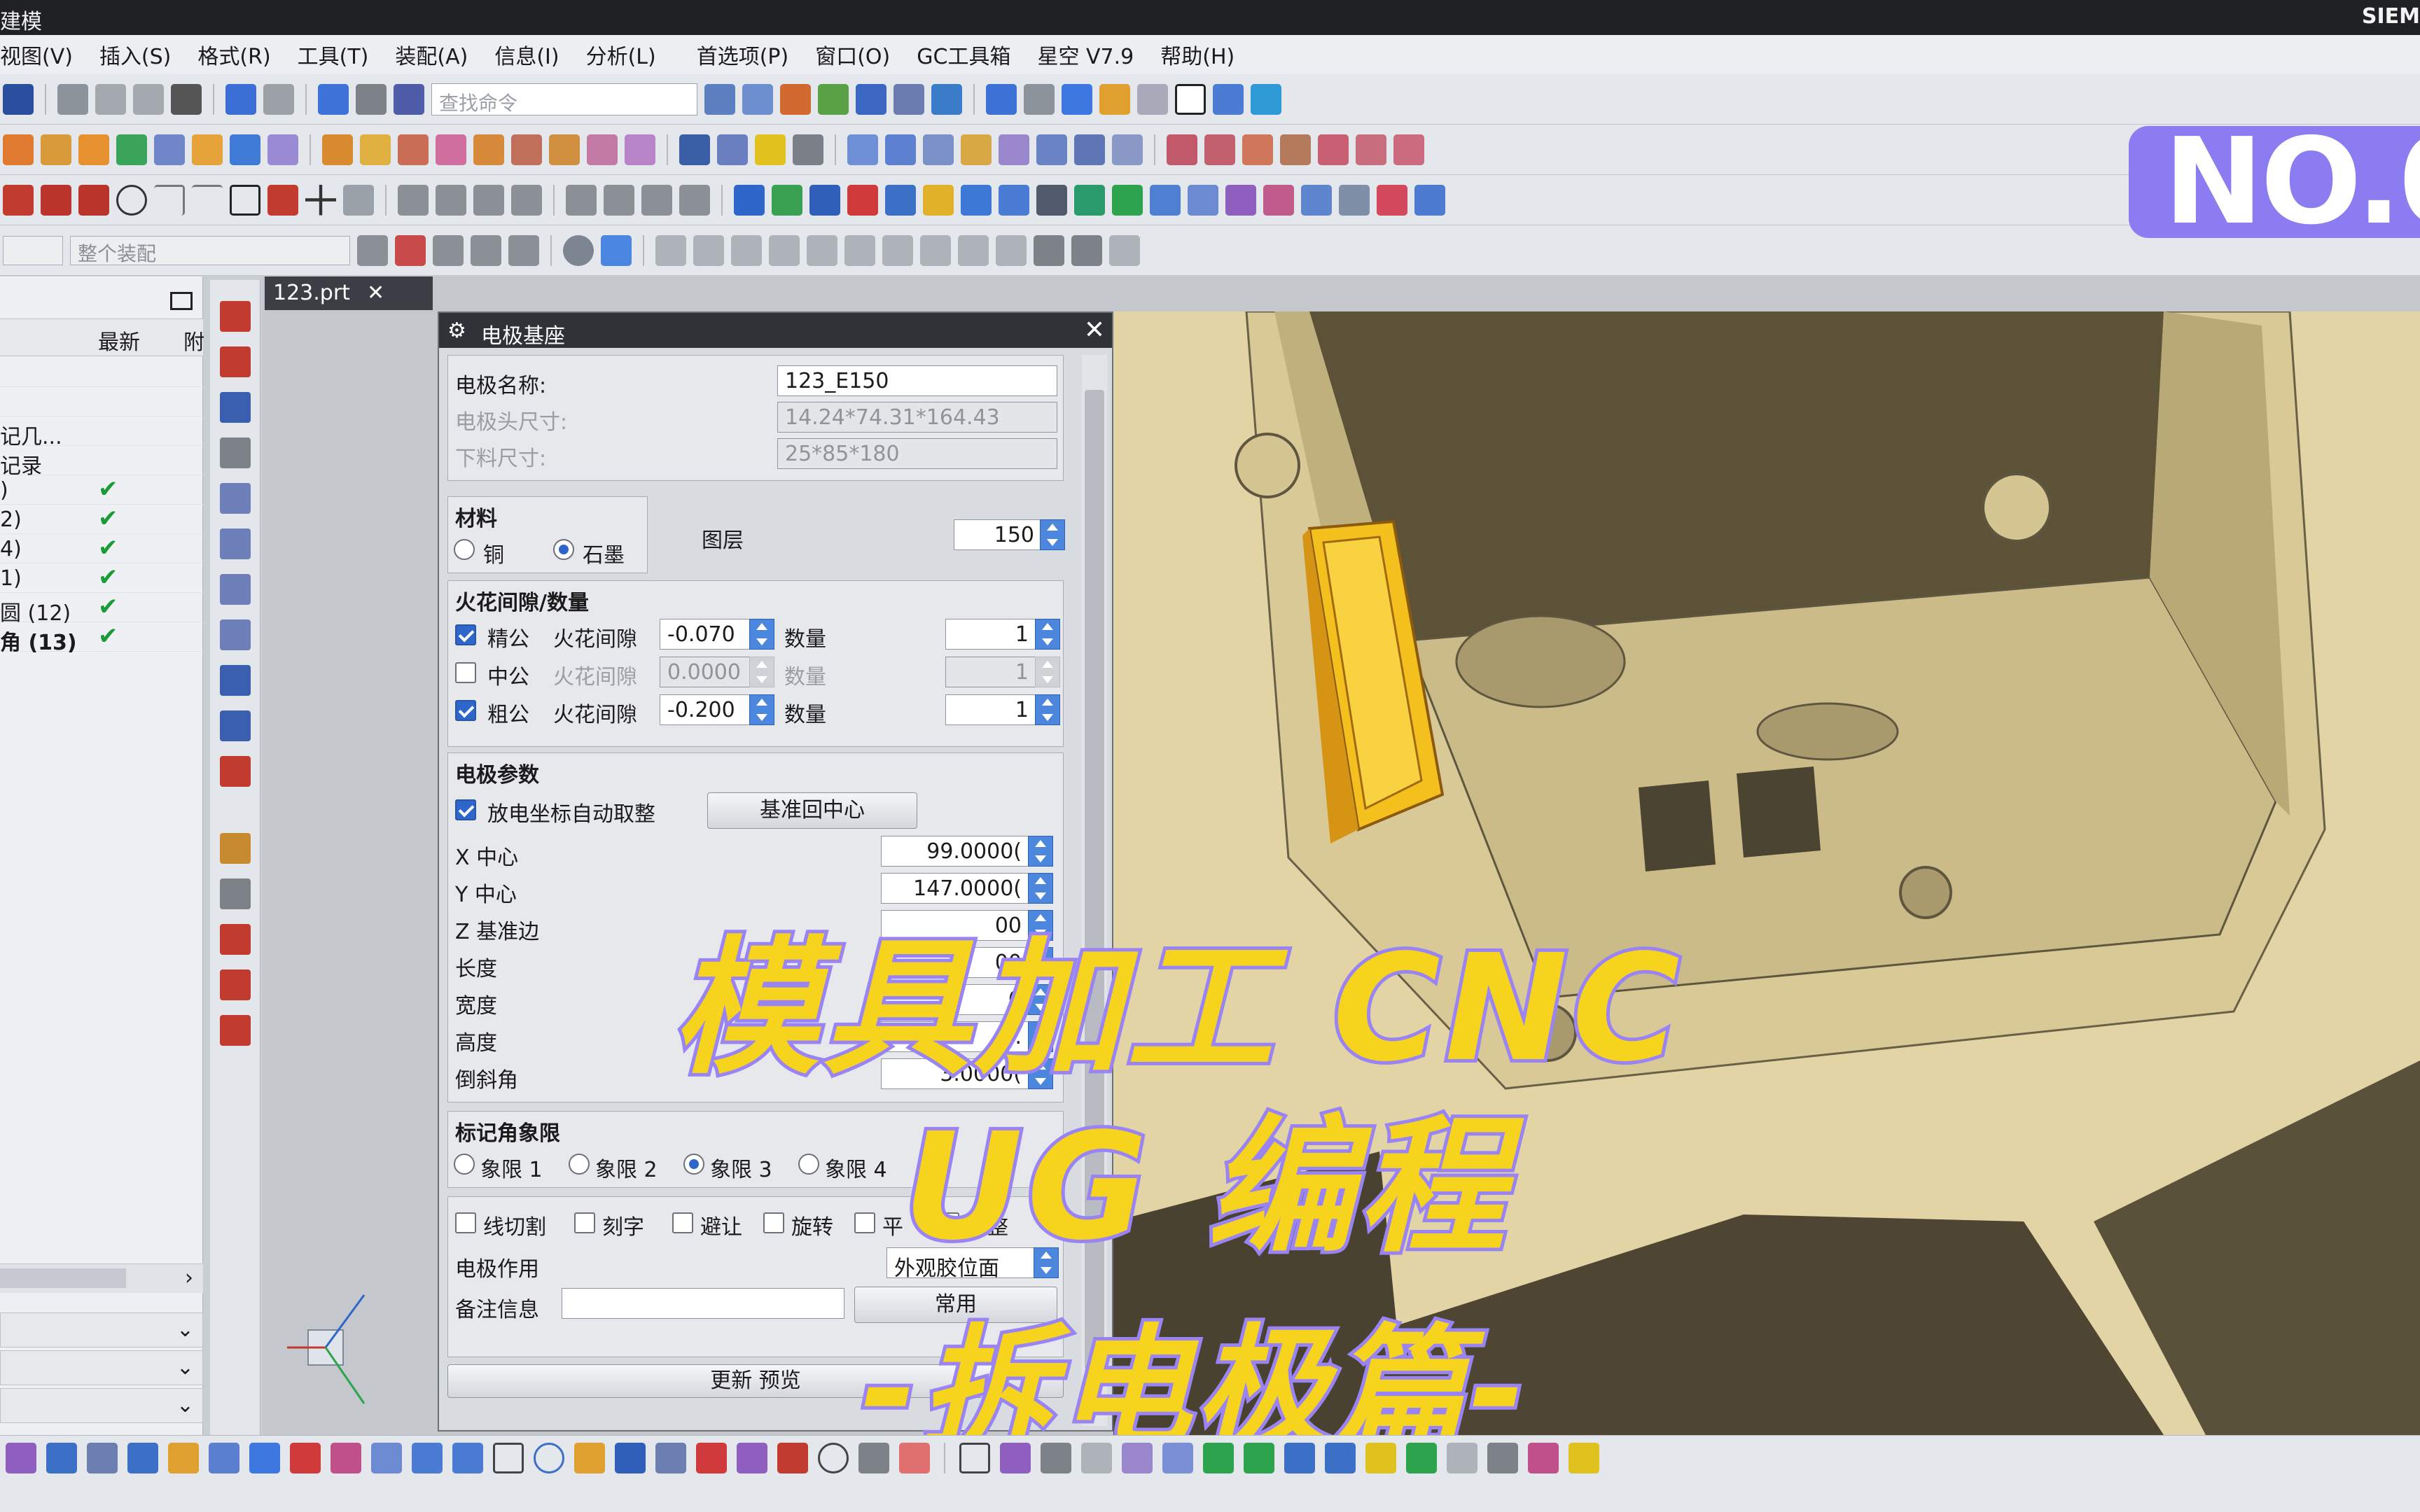 The image size is (2420, 1512). I want to click on move-icon, so click(1266, 99).